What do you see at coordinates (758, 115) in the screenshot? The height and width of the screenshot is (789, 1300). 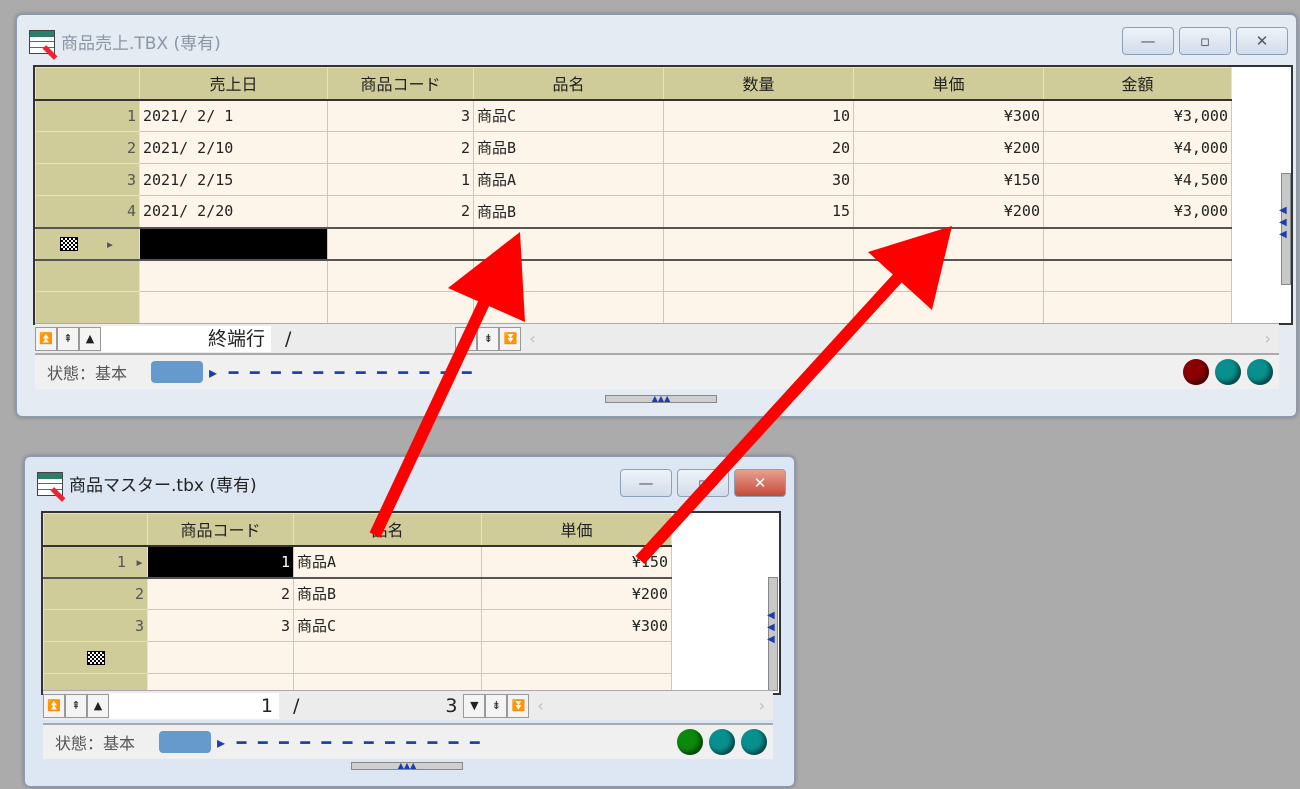 I see `table-cell: 10` at bounding box center [758, 115].